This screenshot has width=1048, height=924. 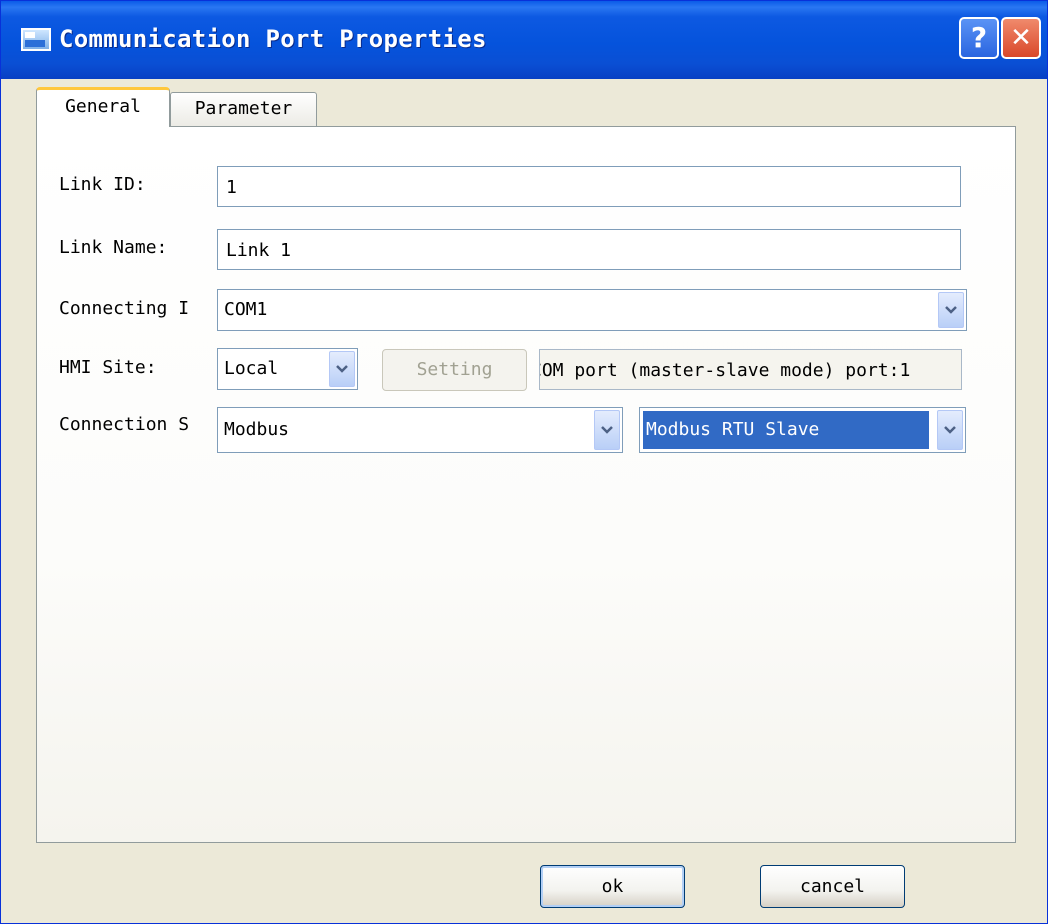 I want to click on connecting-interface-select: COM1, so click(x=592, y=310).